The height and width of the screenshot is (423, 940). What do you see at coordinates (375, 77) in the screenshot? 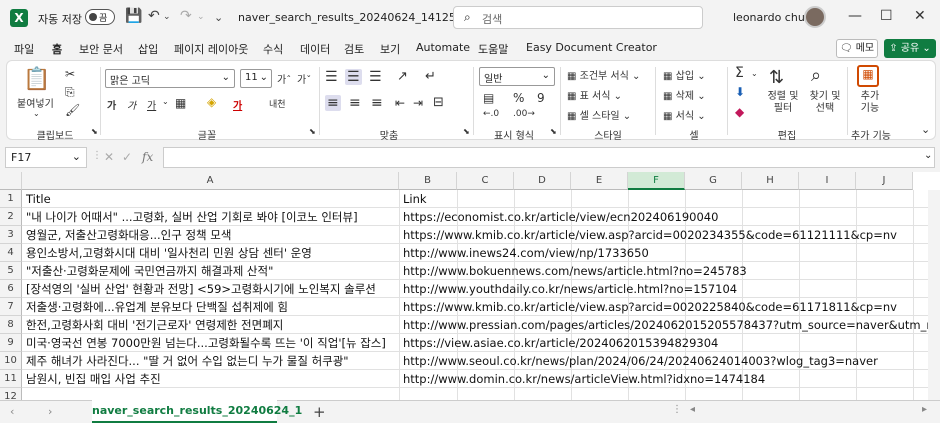
I see `align-bottom-icon: ☰` at bounding box center [375, 77].